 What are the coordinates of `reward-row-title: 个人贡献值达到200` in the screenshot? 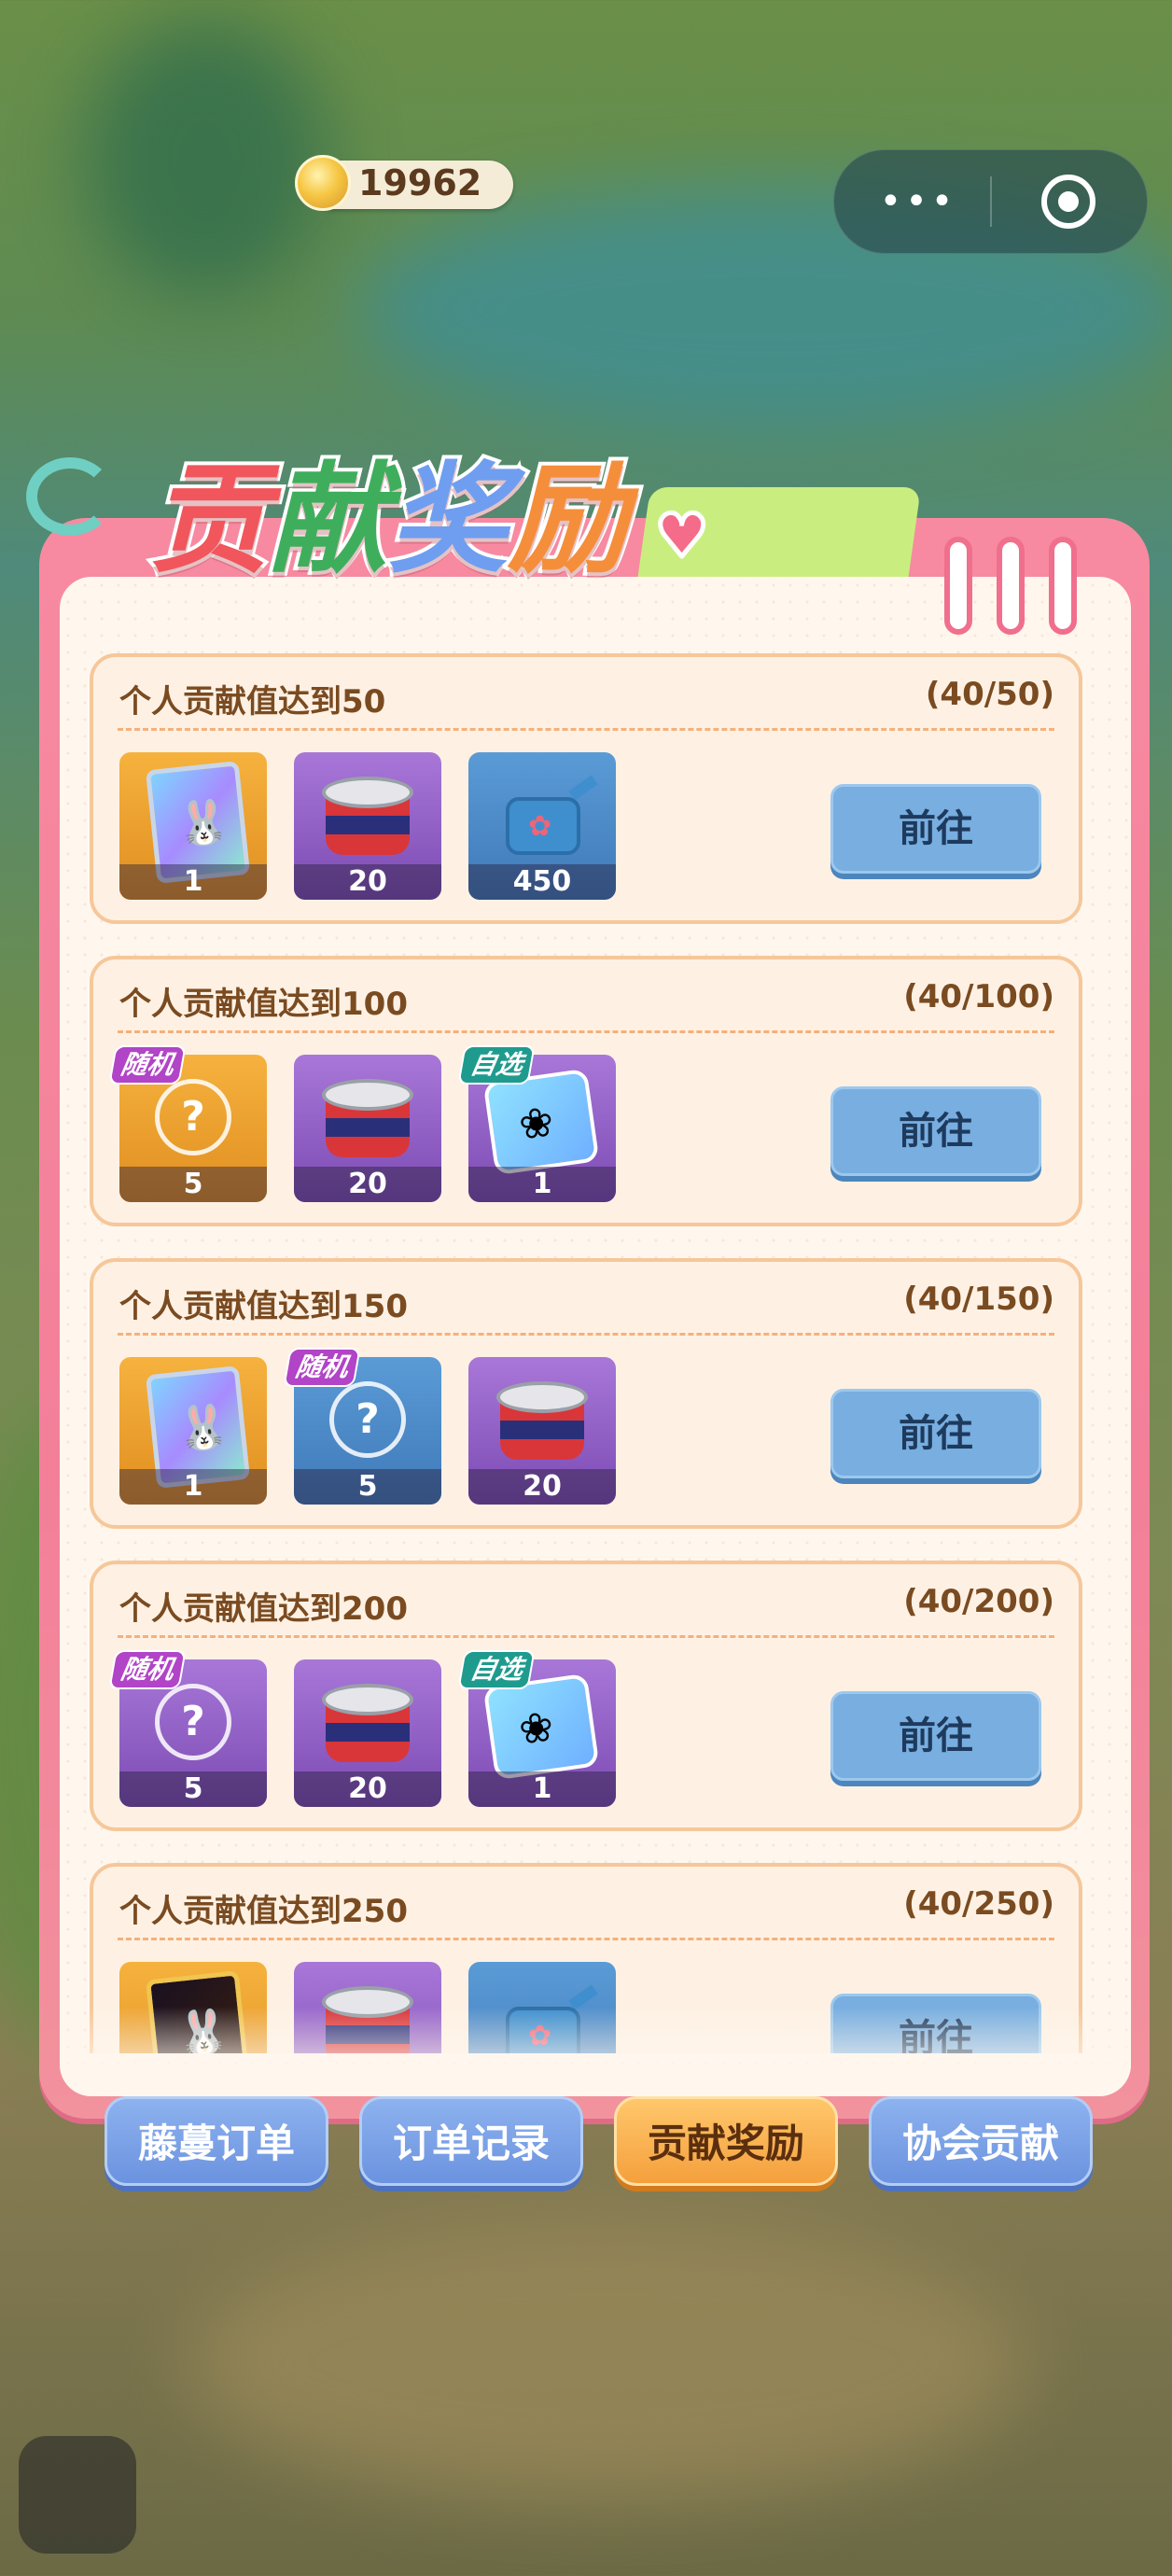 It's located at (263, 1609).